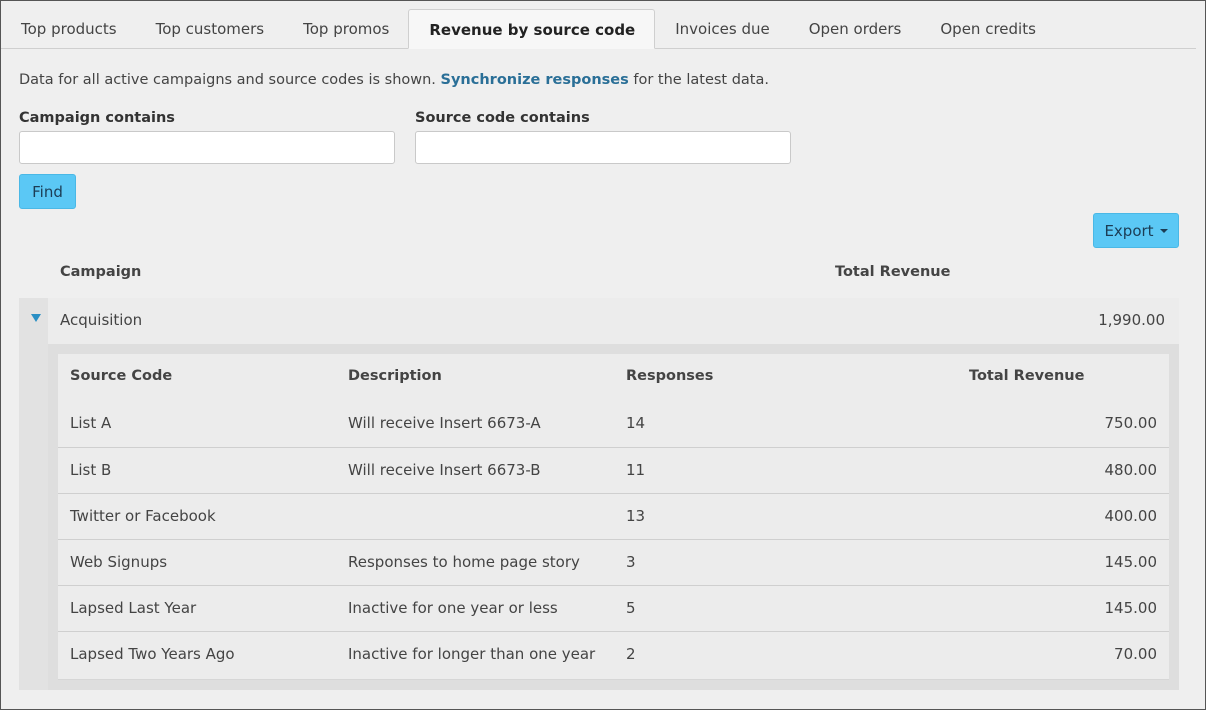 The height and width of the screenshot is (710, 1206). What do you see at coordinates (1131, 320) in the screenshot?
I see `campaign-total-revenue: 1,990.00` at bounding box center [1131, 320].